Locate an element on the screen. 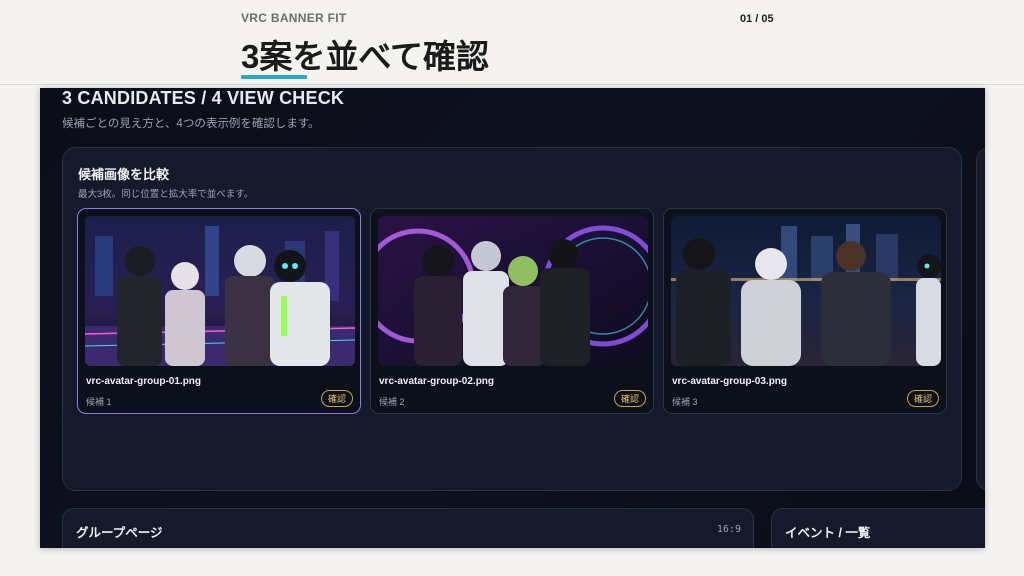 This screenshot has height=576, width=1024. page-counter: 01 / 05 is located at coordinates (757, 19).